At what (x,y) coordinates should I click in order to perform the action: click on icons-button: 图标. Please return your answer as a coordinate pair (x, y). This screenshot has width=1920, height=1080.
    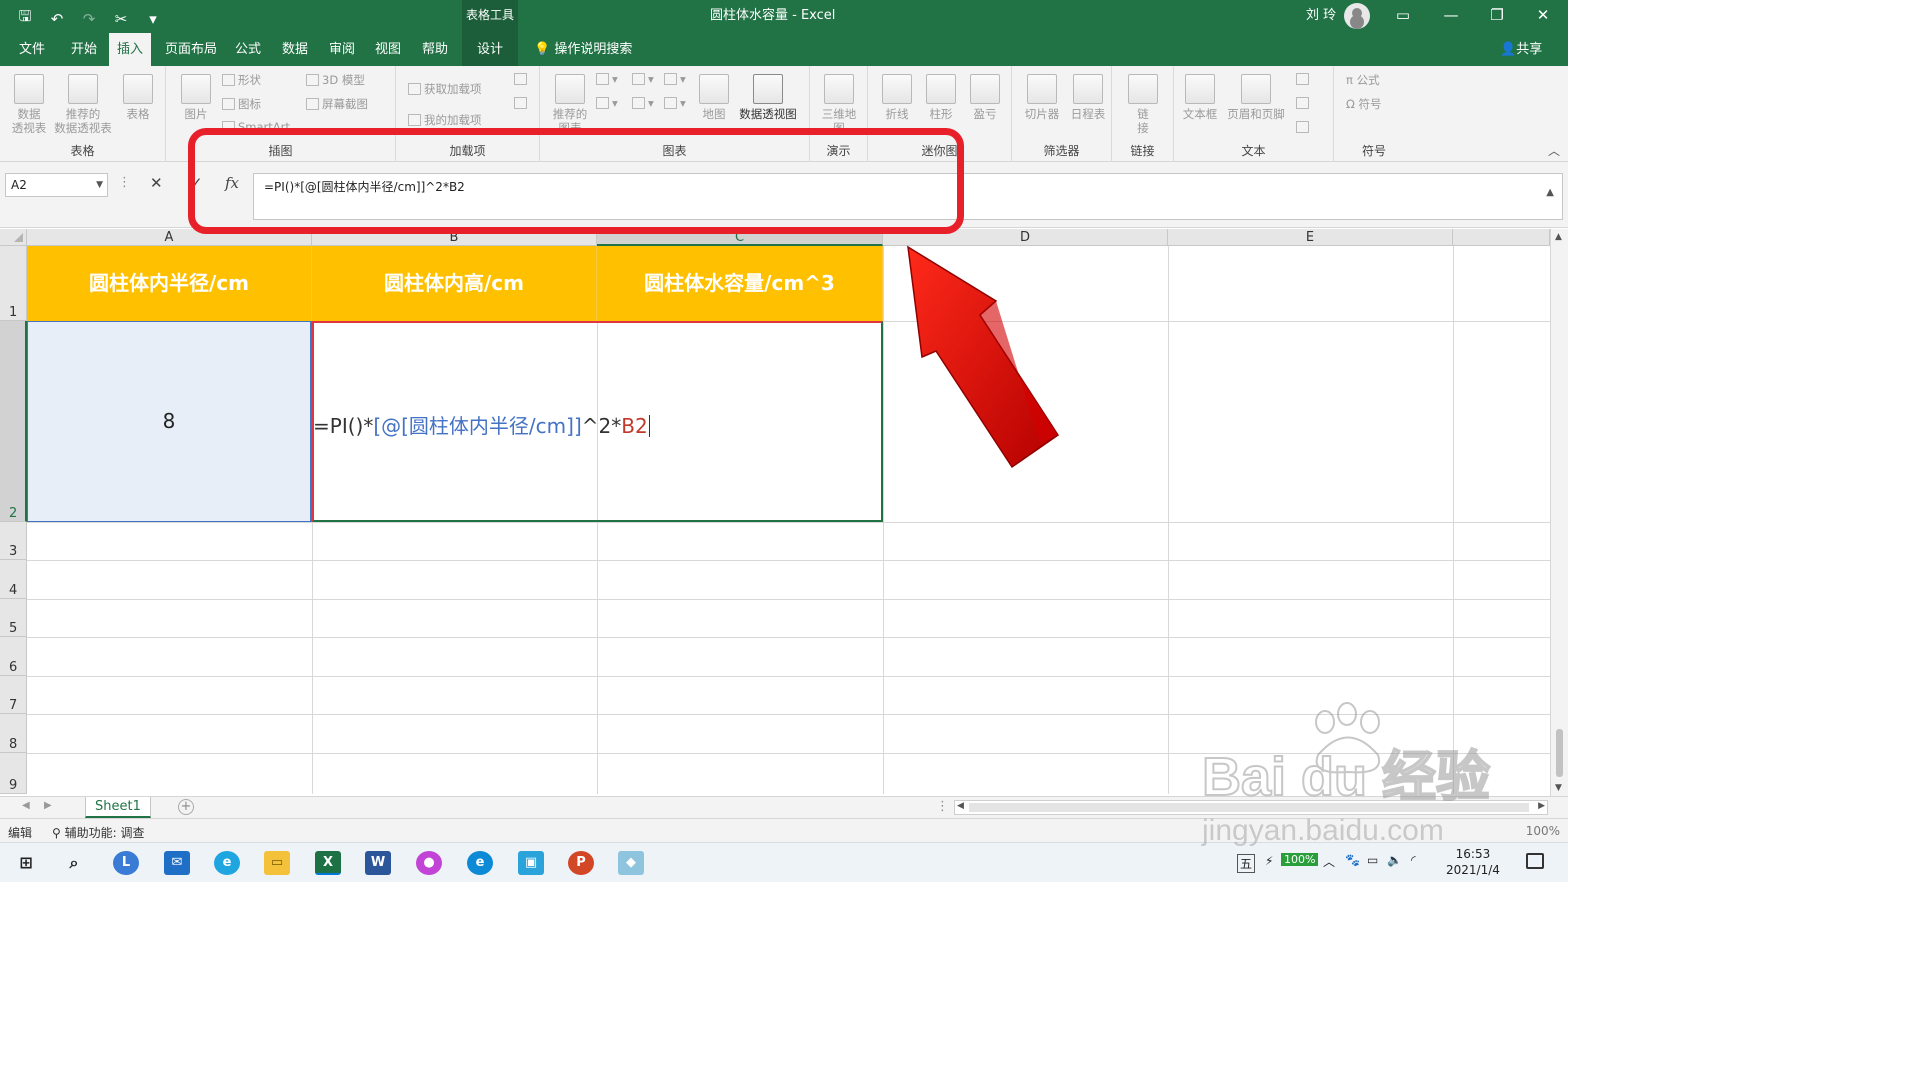
    Looking at the image, I should click on (241, 104).